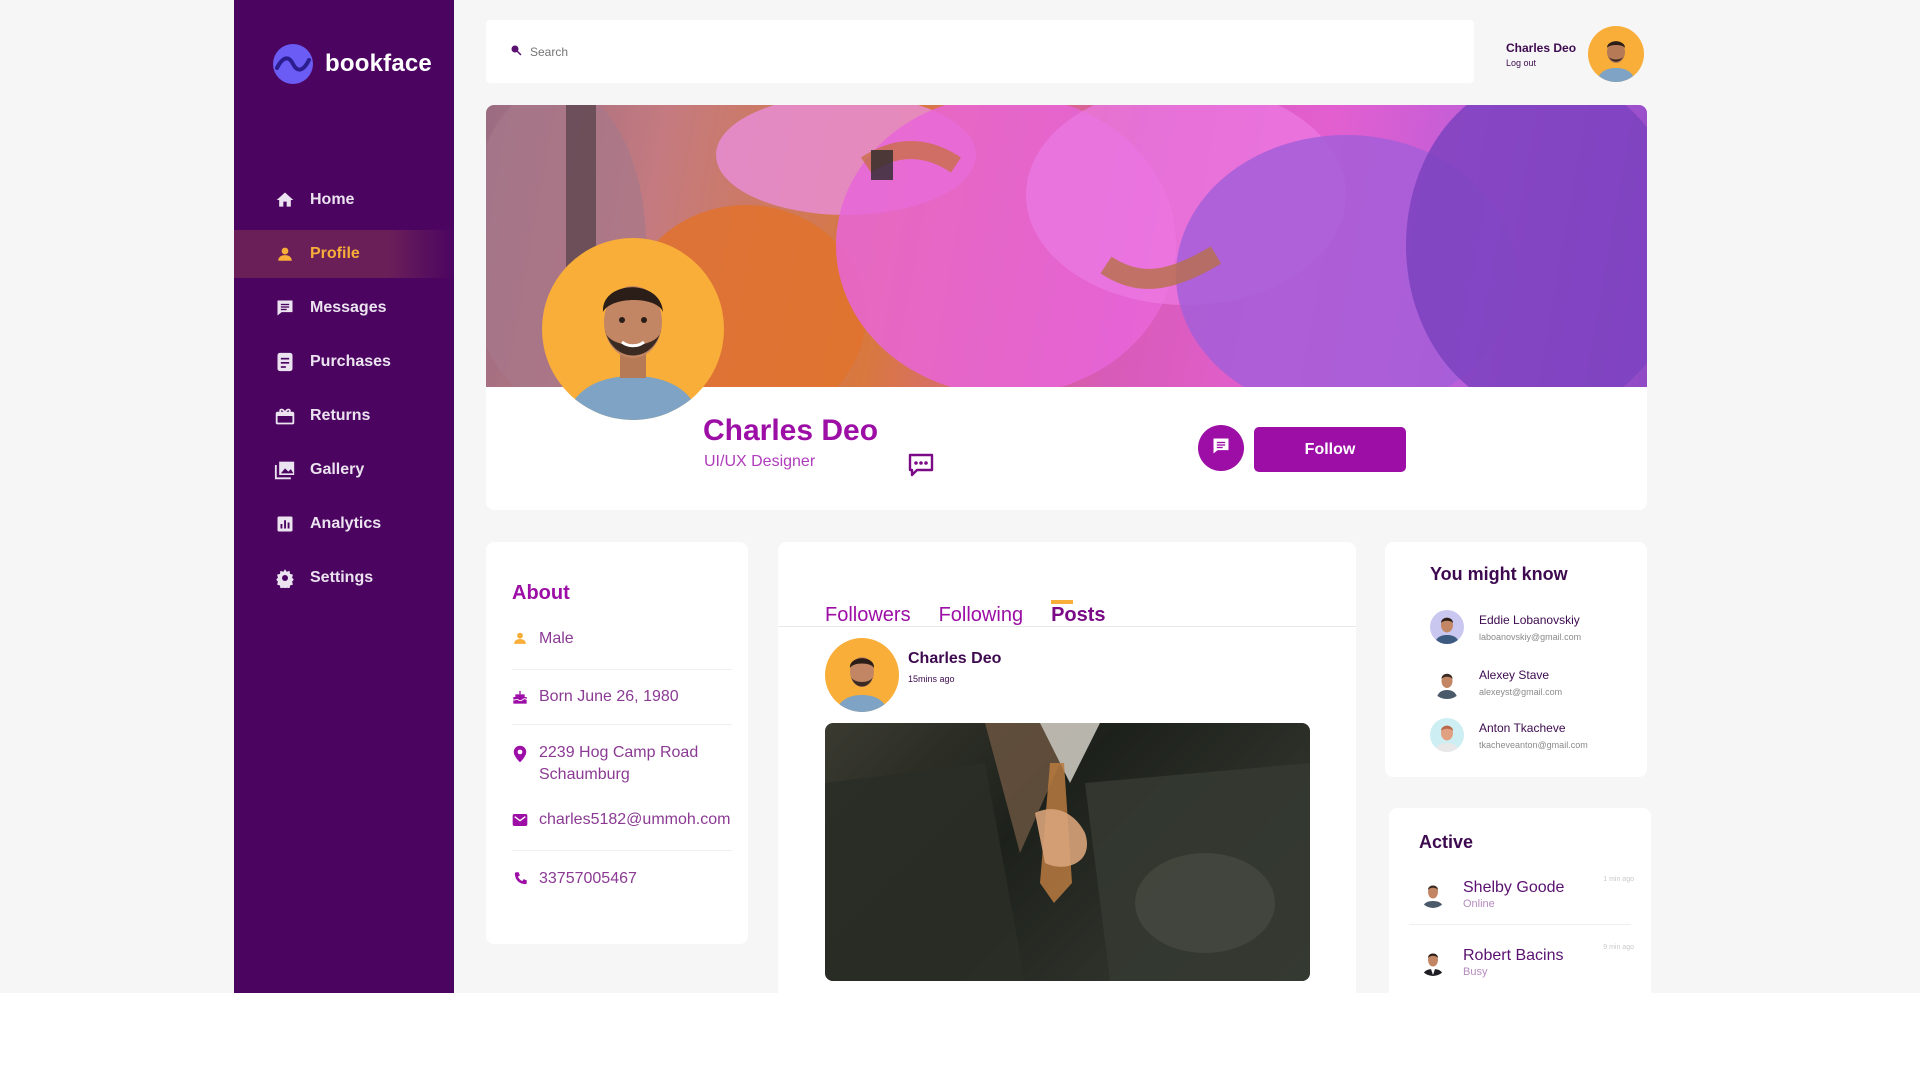 This screenshot has height=1080, width=1920. I want to click on suggestions-title: You might know, so click(1499, 574).